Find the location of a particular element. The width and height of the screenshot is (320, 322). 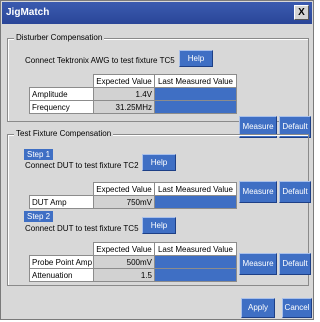

expected-value: 500mV is located at coordinates (124, 262).